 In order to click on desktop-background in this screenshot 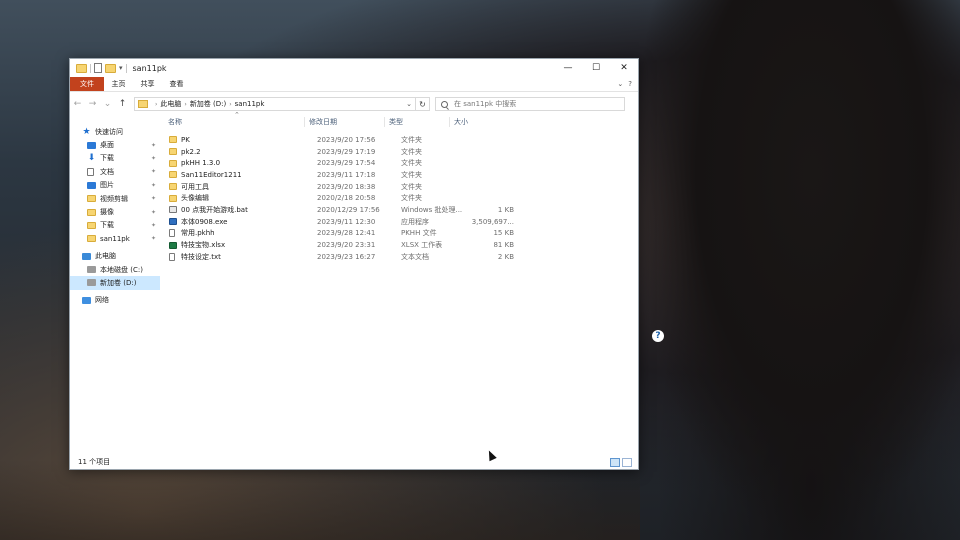, I will do `click(320, 500)`.